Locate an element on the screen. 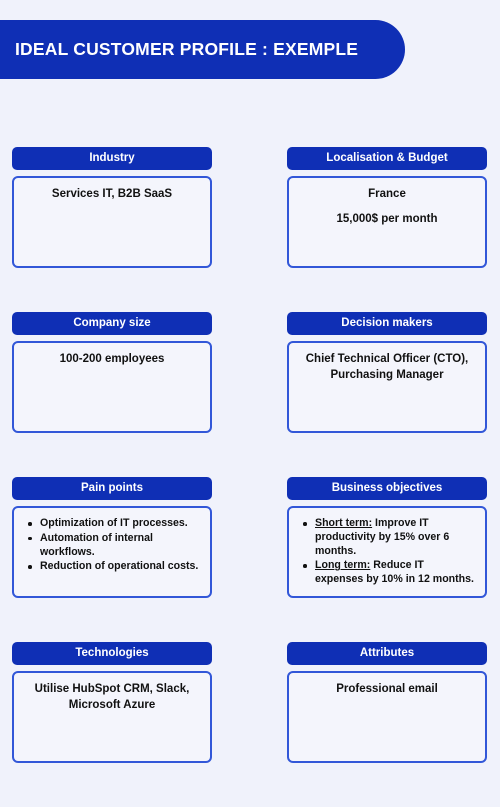 The width and height of the screenshot is (500, 807). card-title-attributes: Attributes is located at coordinates (387, 652).